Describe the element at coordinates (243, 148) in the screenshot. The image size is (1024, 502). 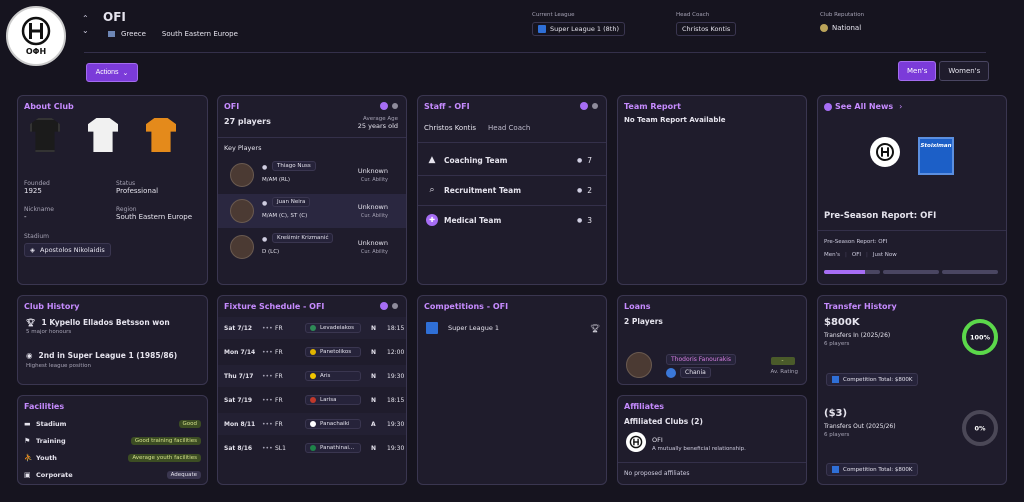
I see `key-players-label: Key Players` at that location.